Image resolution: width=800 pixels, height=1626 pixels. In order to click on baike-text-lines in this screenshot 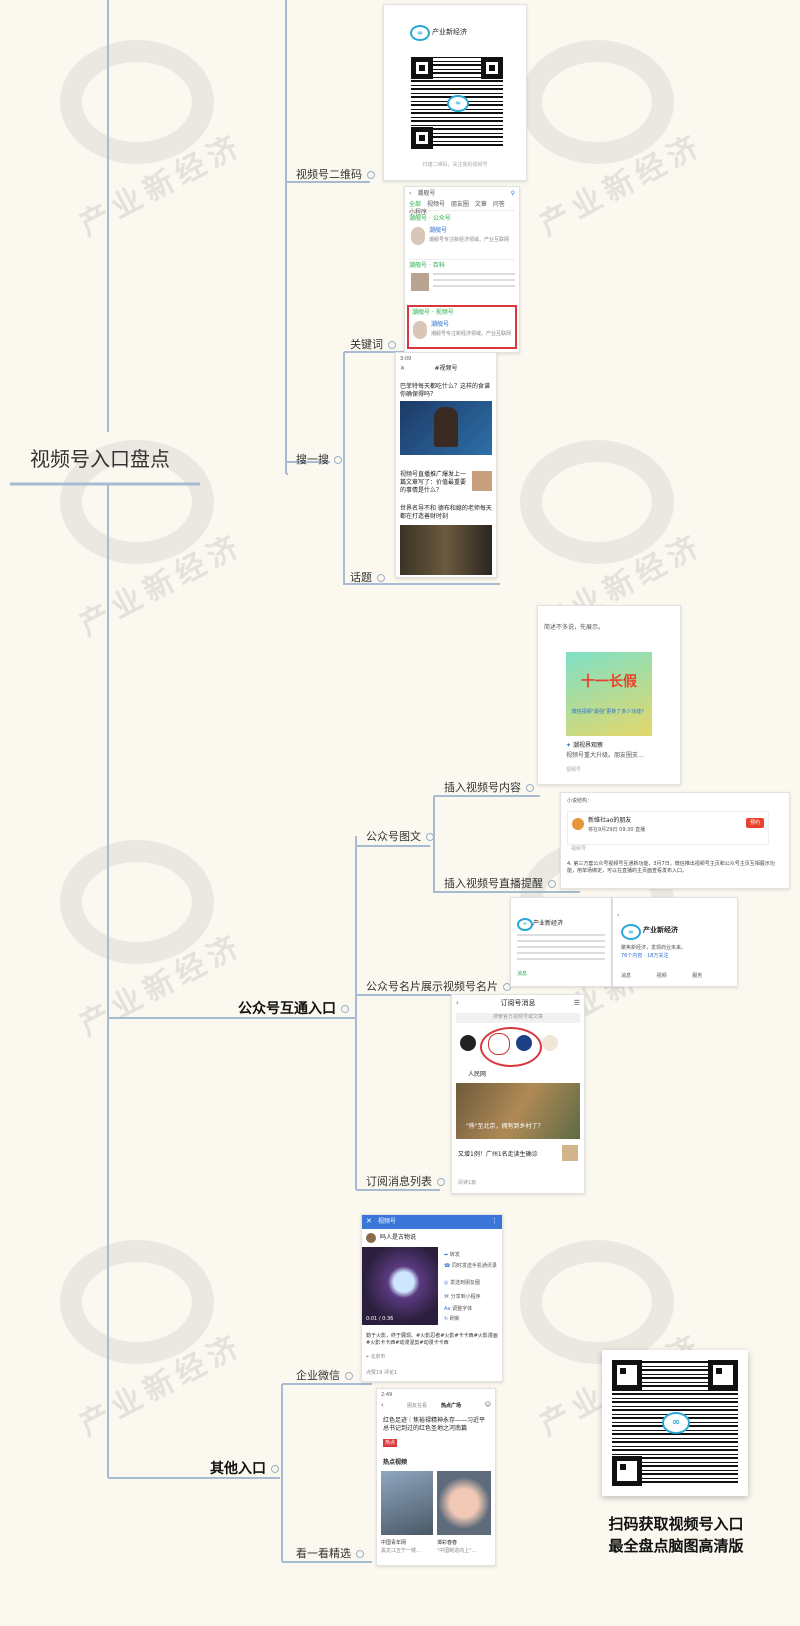, I will do `click(474, 282)`.